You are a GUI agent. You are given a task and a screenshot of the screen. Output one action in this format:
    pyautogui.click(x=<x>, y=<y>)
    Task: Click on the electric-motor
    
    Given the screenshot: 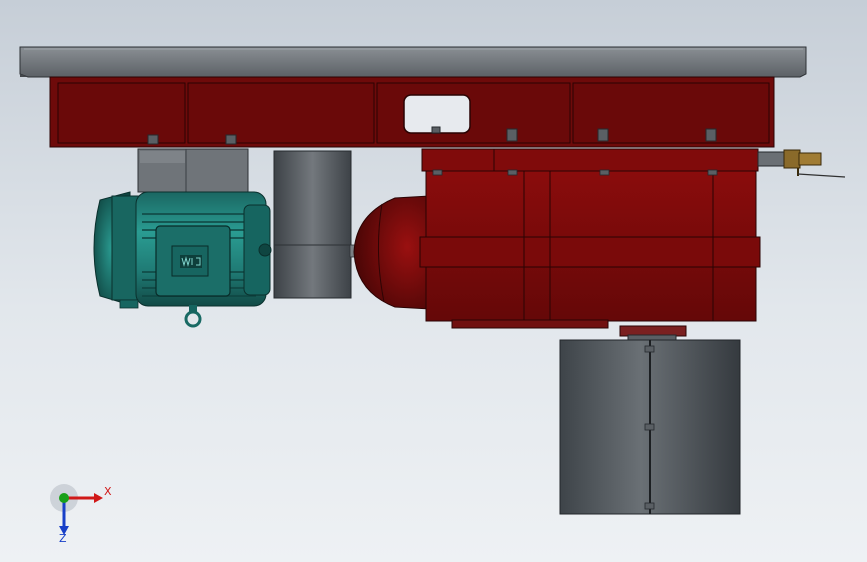 What is the action you would take?
    pyautogui.click(x=182, y=259)
    